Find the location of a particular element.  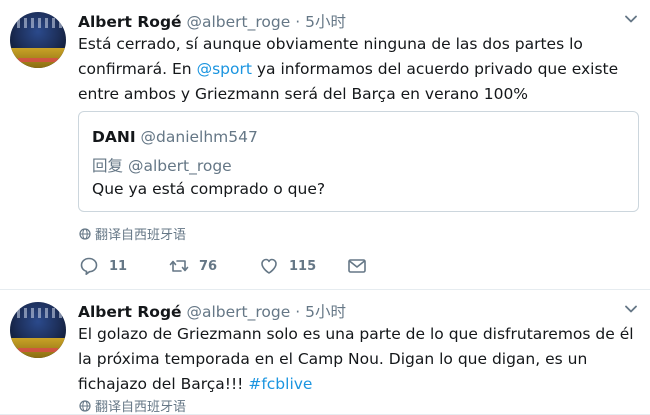

like-heart-icon is located at coordinates (269, 266).